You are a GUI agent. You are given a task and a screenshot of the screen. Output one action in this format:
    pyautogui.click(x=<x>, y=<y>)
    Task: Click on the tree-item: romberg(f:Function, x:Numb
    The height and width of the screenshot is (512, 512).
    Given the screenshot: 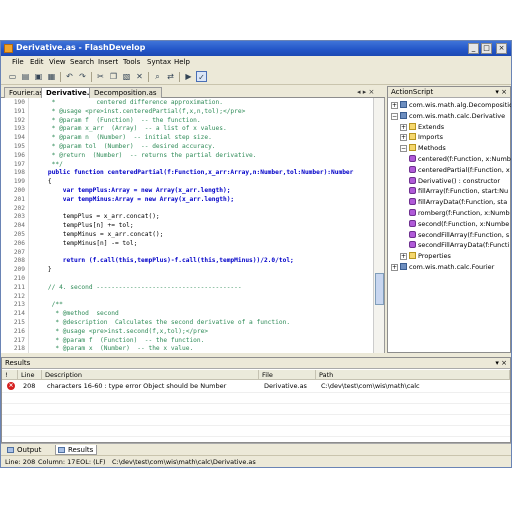 What is the action you would take?
    pyautogui.click(x=459, y=213)
    